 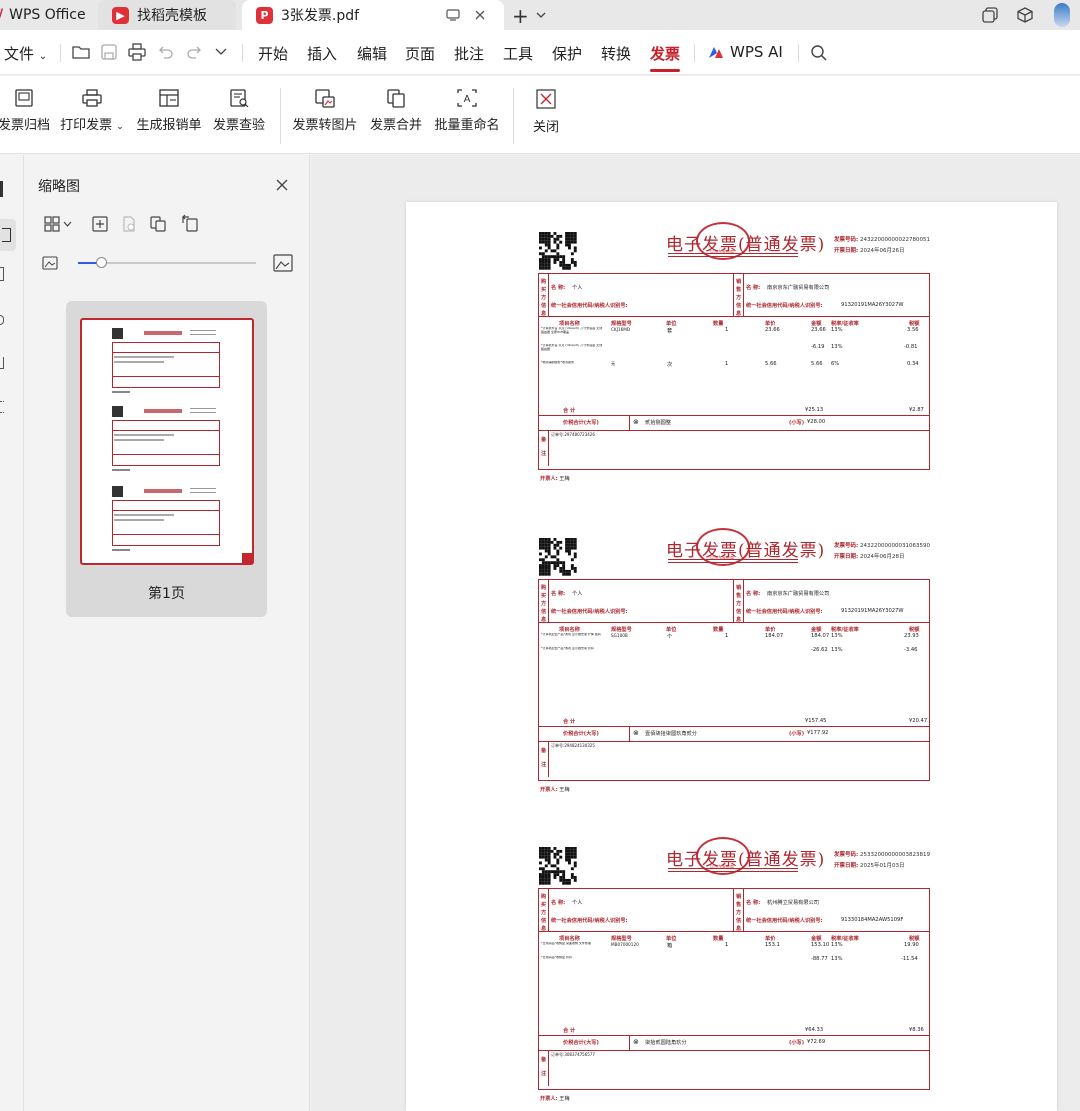 I want to click on mini-drawer, so click(x=121, y=470).